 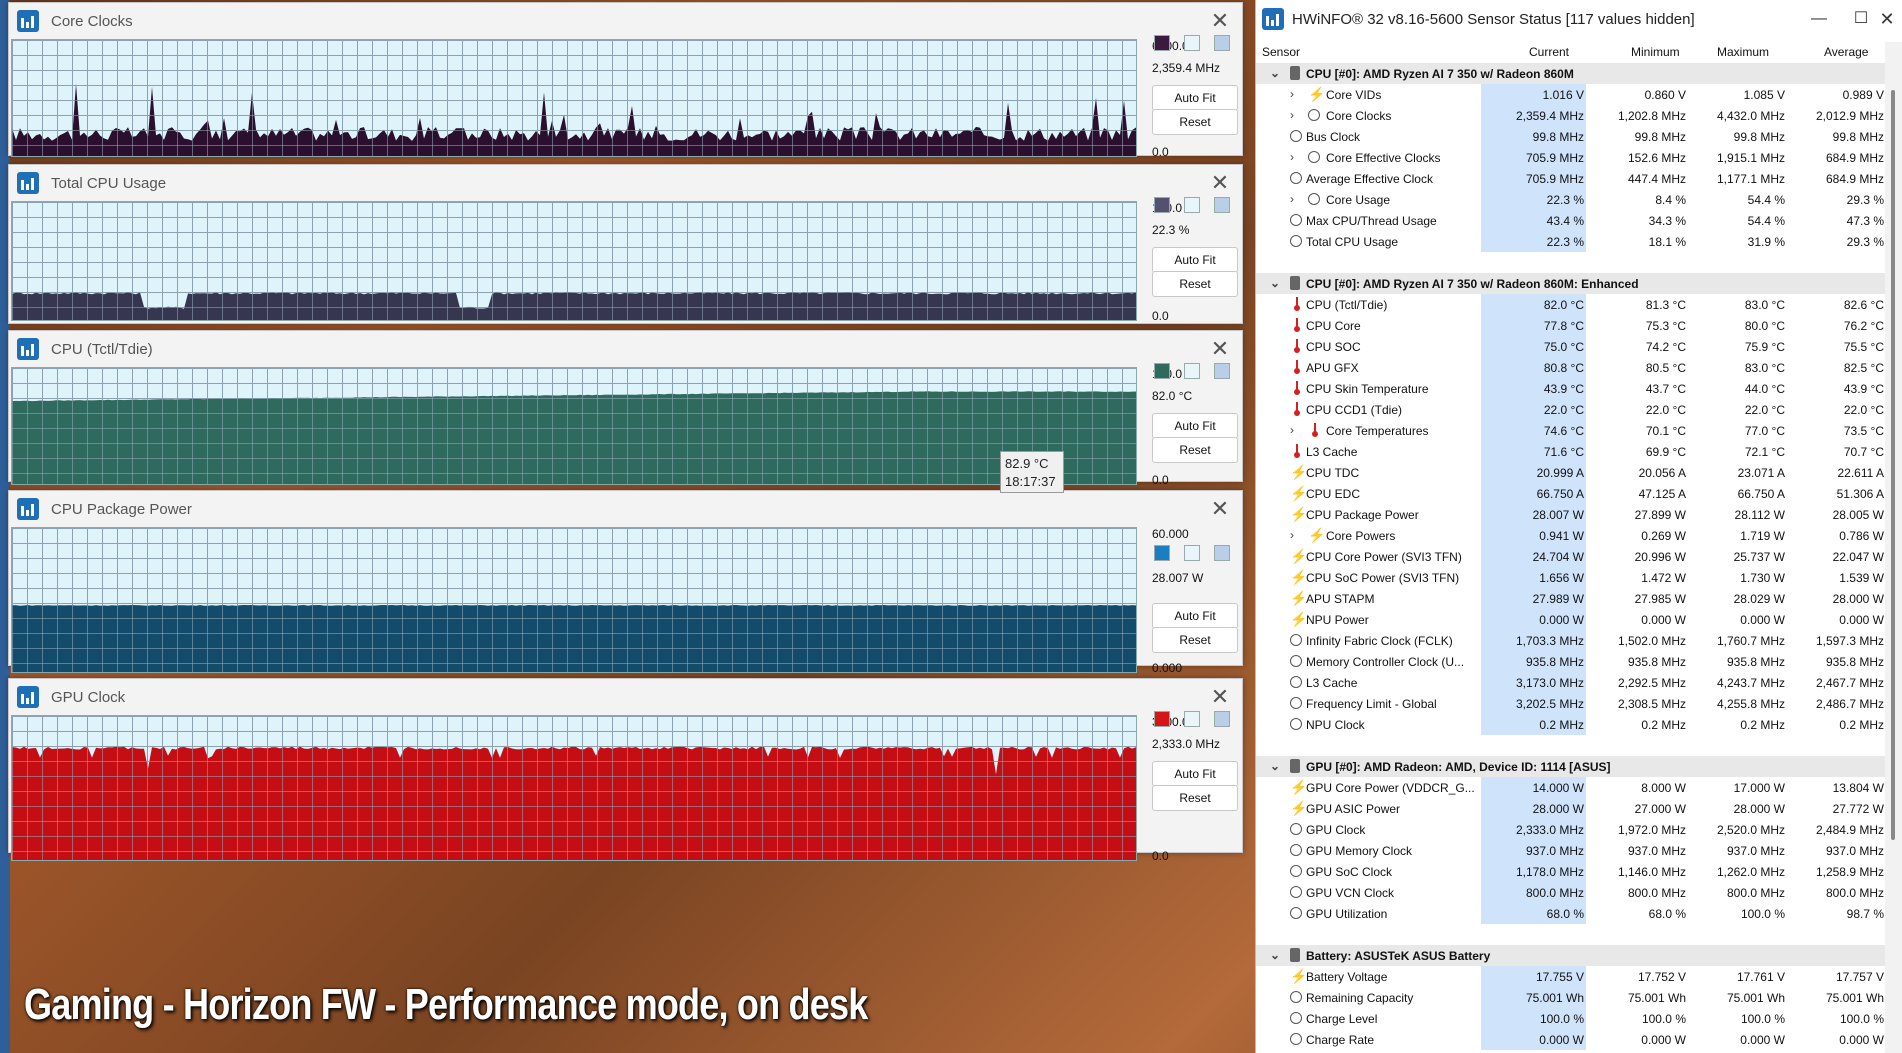 I want to click on close-button: ✕, so click(x=1887, y=19).